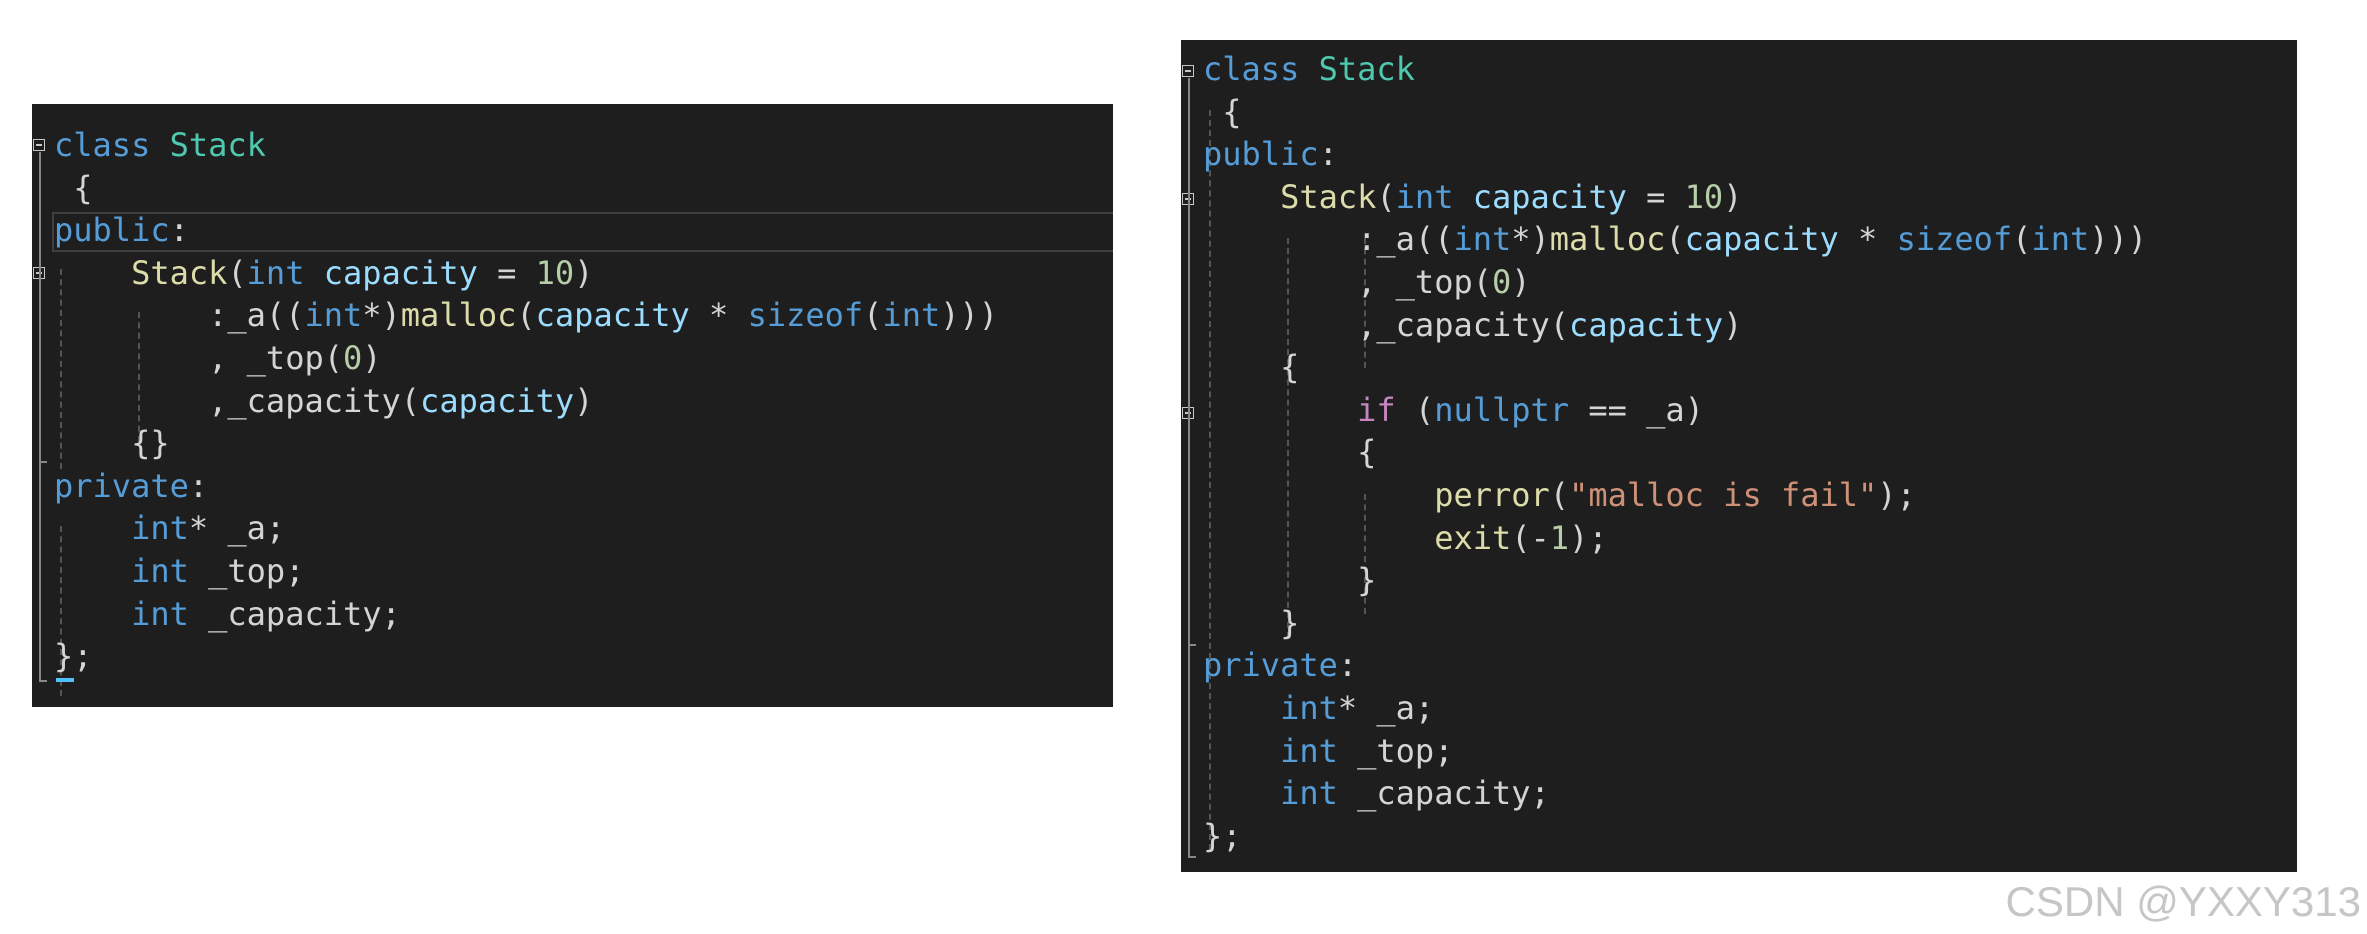 Image resolution: width=2367 pixels, height=934 pixels. I want to click on code-token: exit, so click(1473, 537).